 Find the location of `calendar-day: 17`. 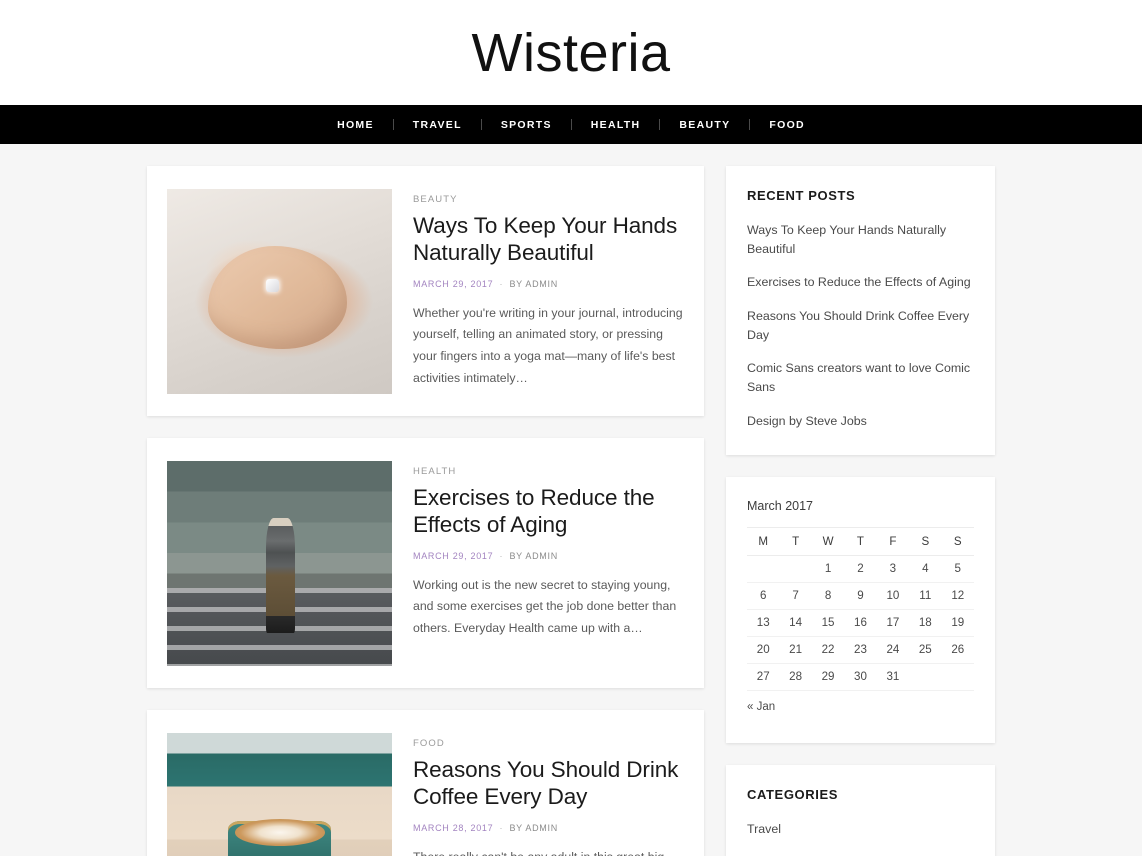

calendar-day: 17 is located at coordinates (893, 623).